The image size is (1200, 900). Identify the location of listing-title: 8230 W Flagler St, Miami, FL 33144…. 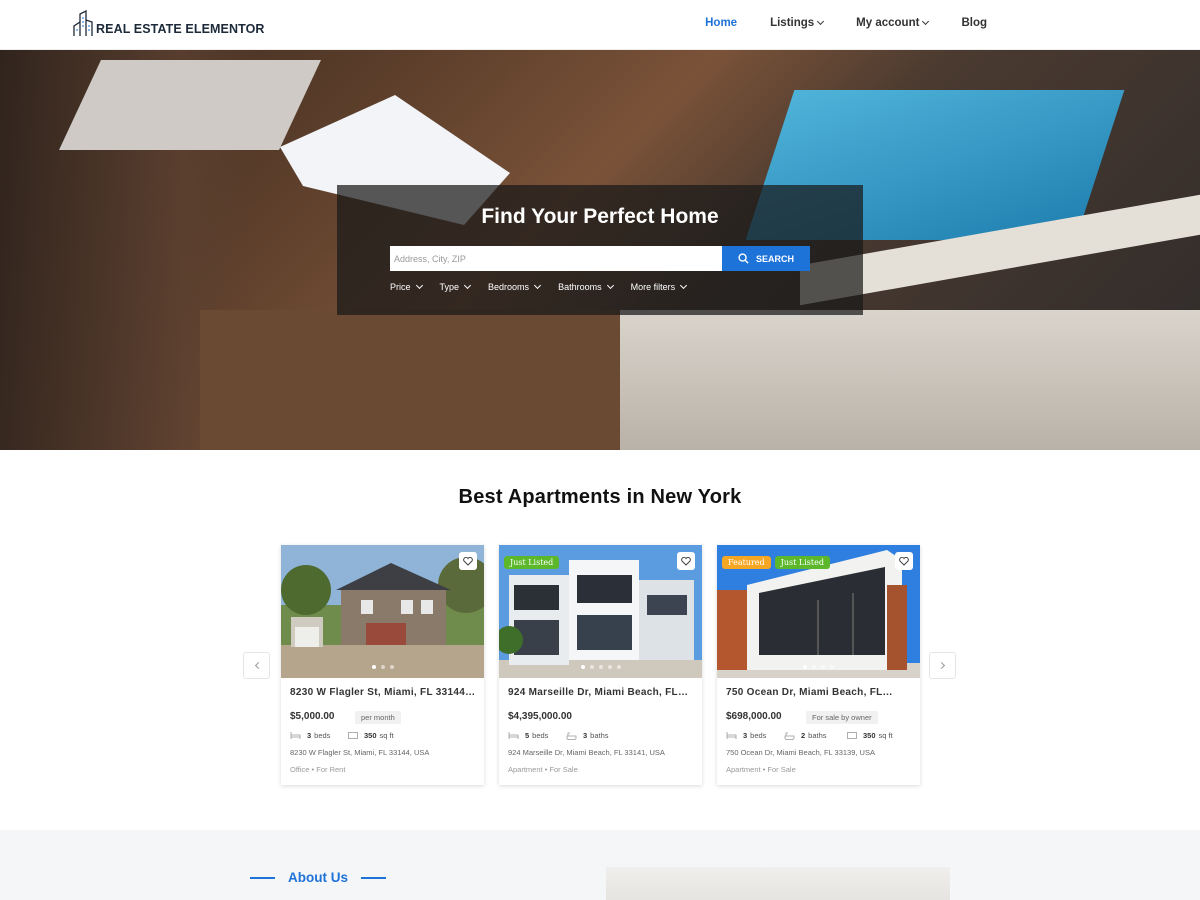
(385, 692).